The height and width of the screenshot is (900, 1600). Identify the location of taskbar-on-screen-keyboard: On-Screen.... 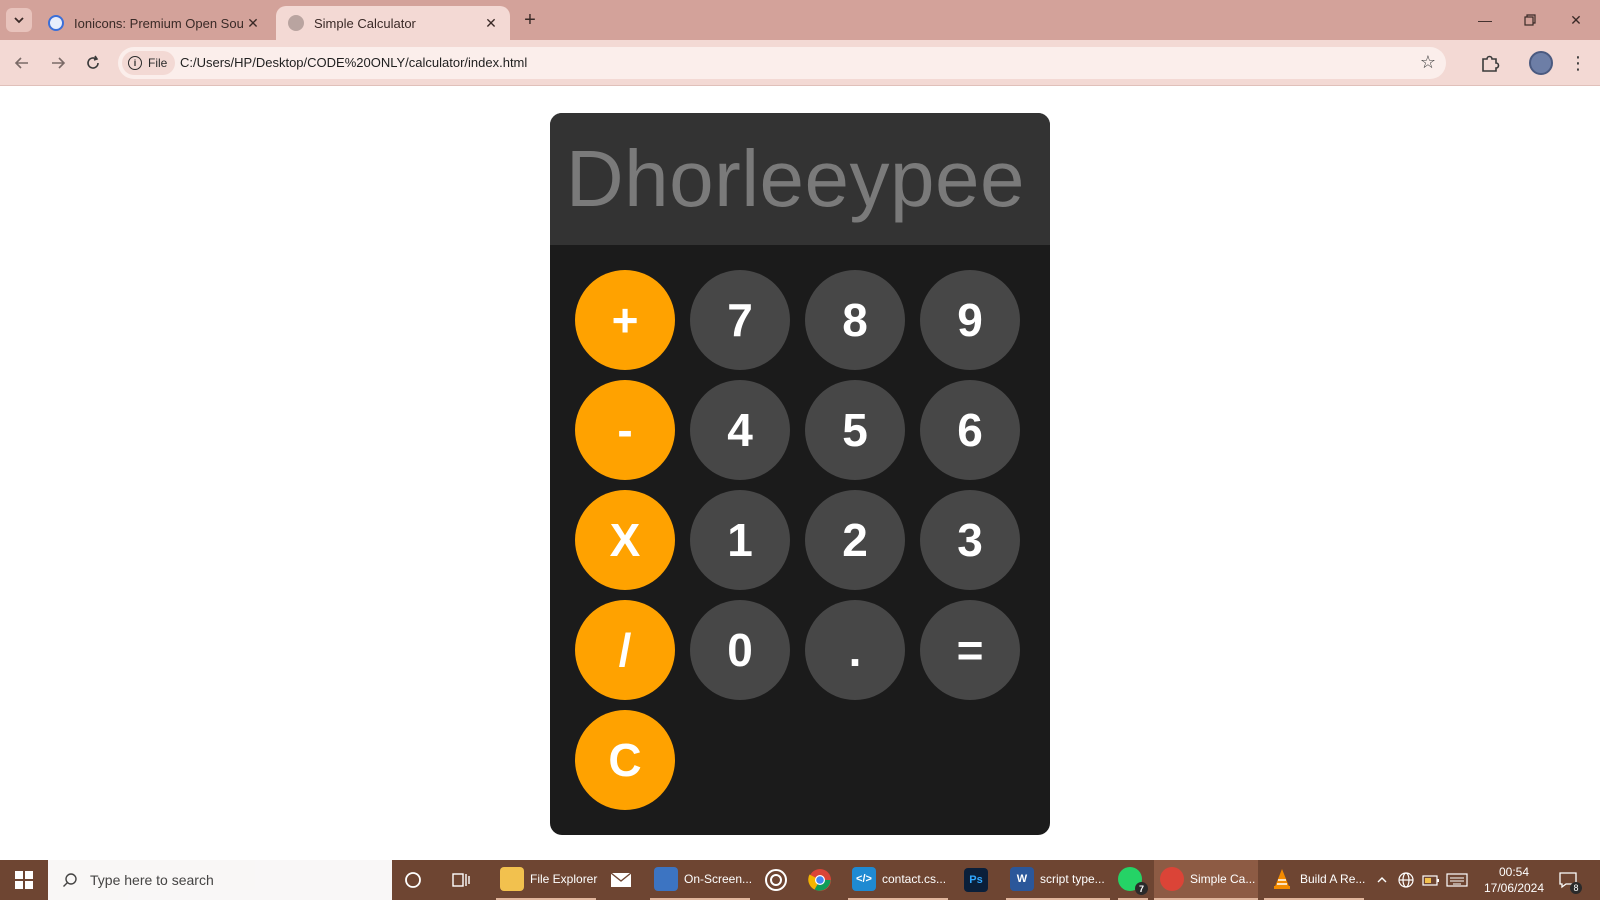
(701, 880).